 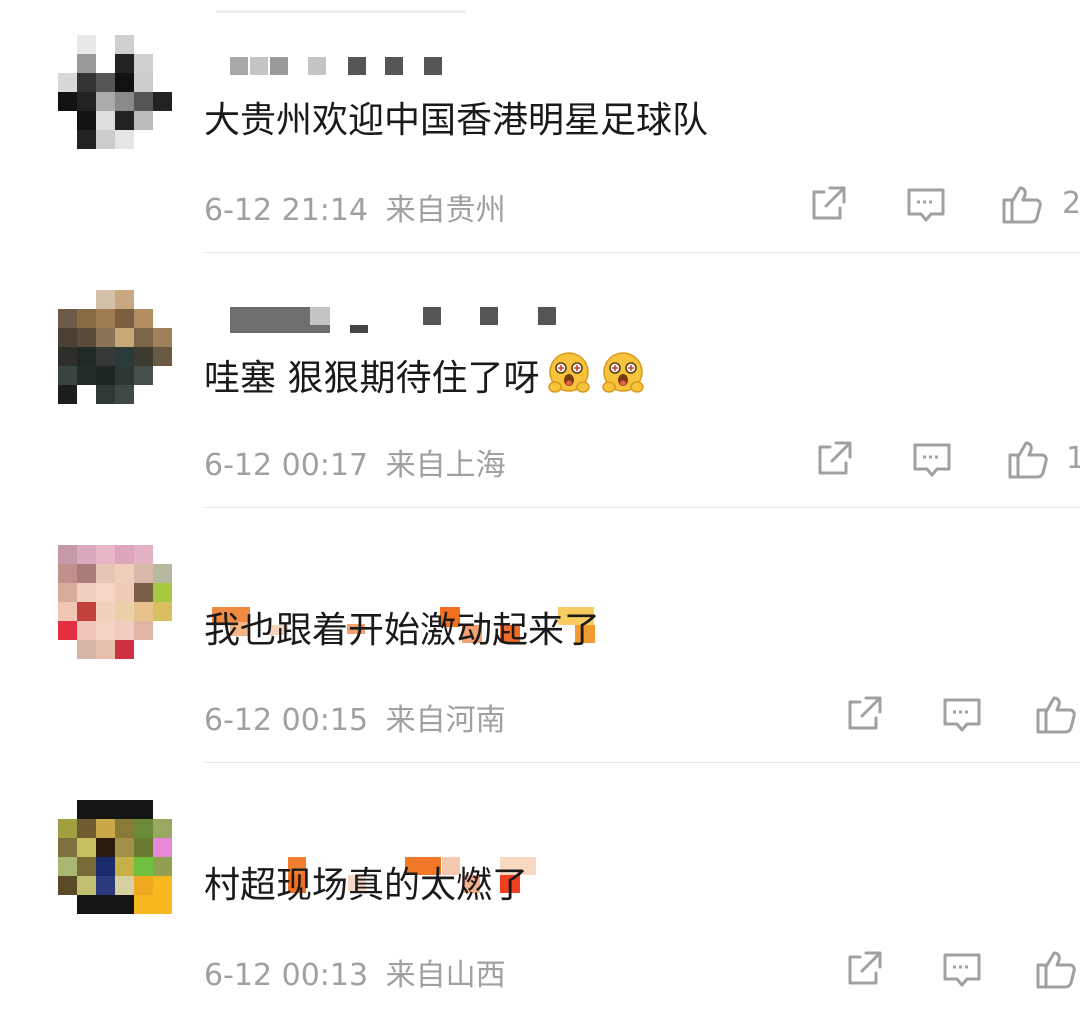 I want to click on comment-text-body: 哇塞 狠狠期待住了呀, so click(x=372, y=378).